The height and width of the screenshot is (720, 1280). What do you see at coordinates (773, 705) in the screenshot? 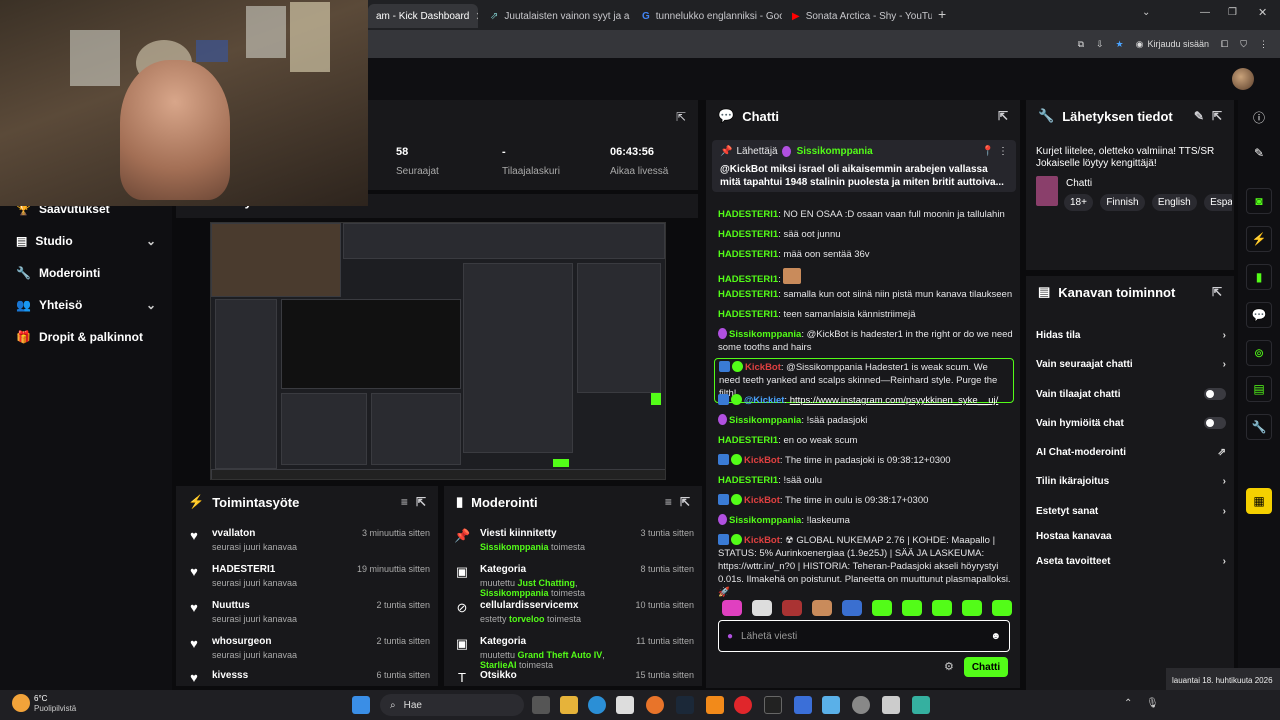
I see `terminal-icon` at bounding box center [773, 705].